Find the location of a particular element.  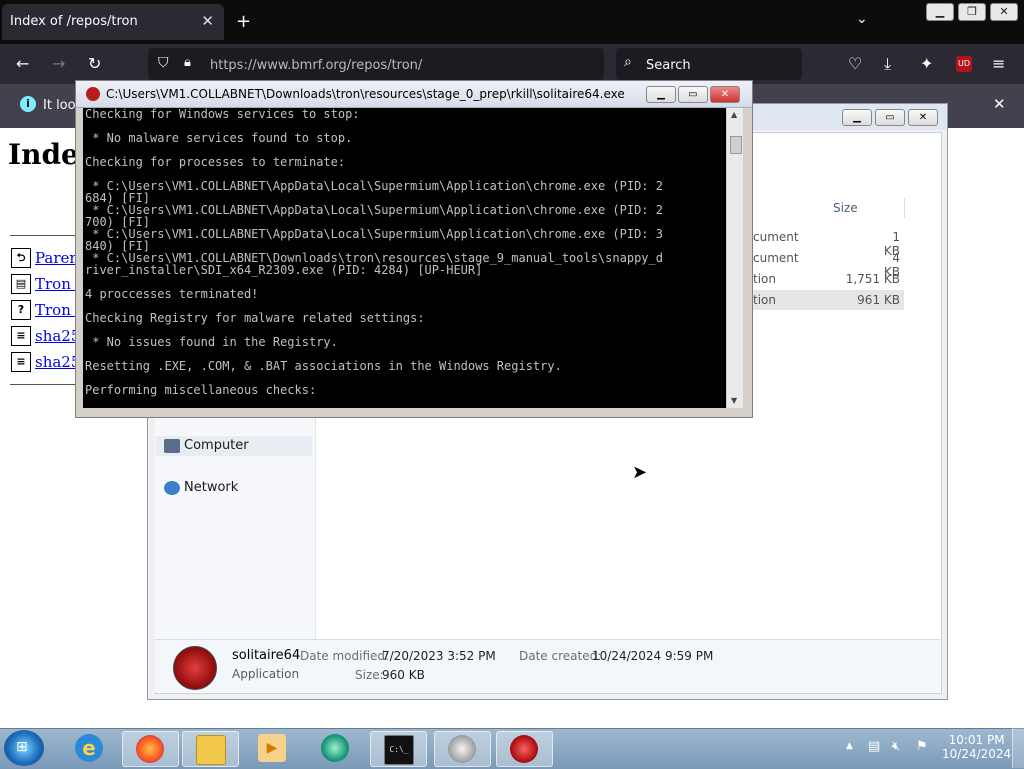

tron-icon is located at coordinates (462, 749).